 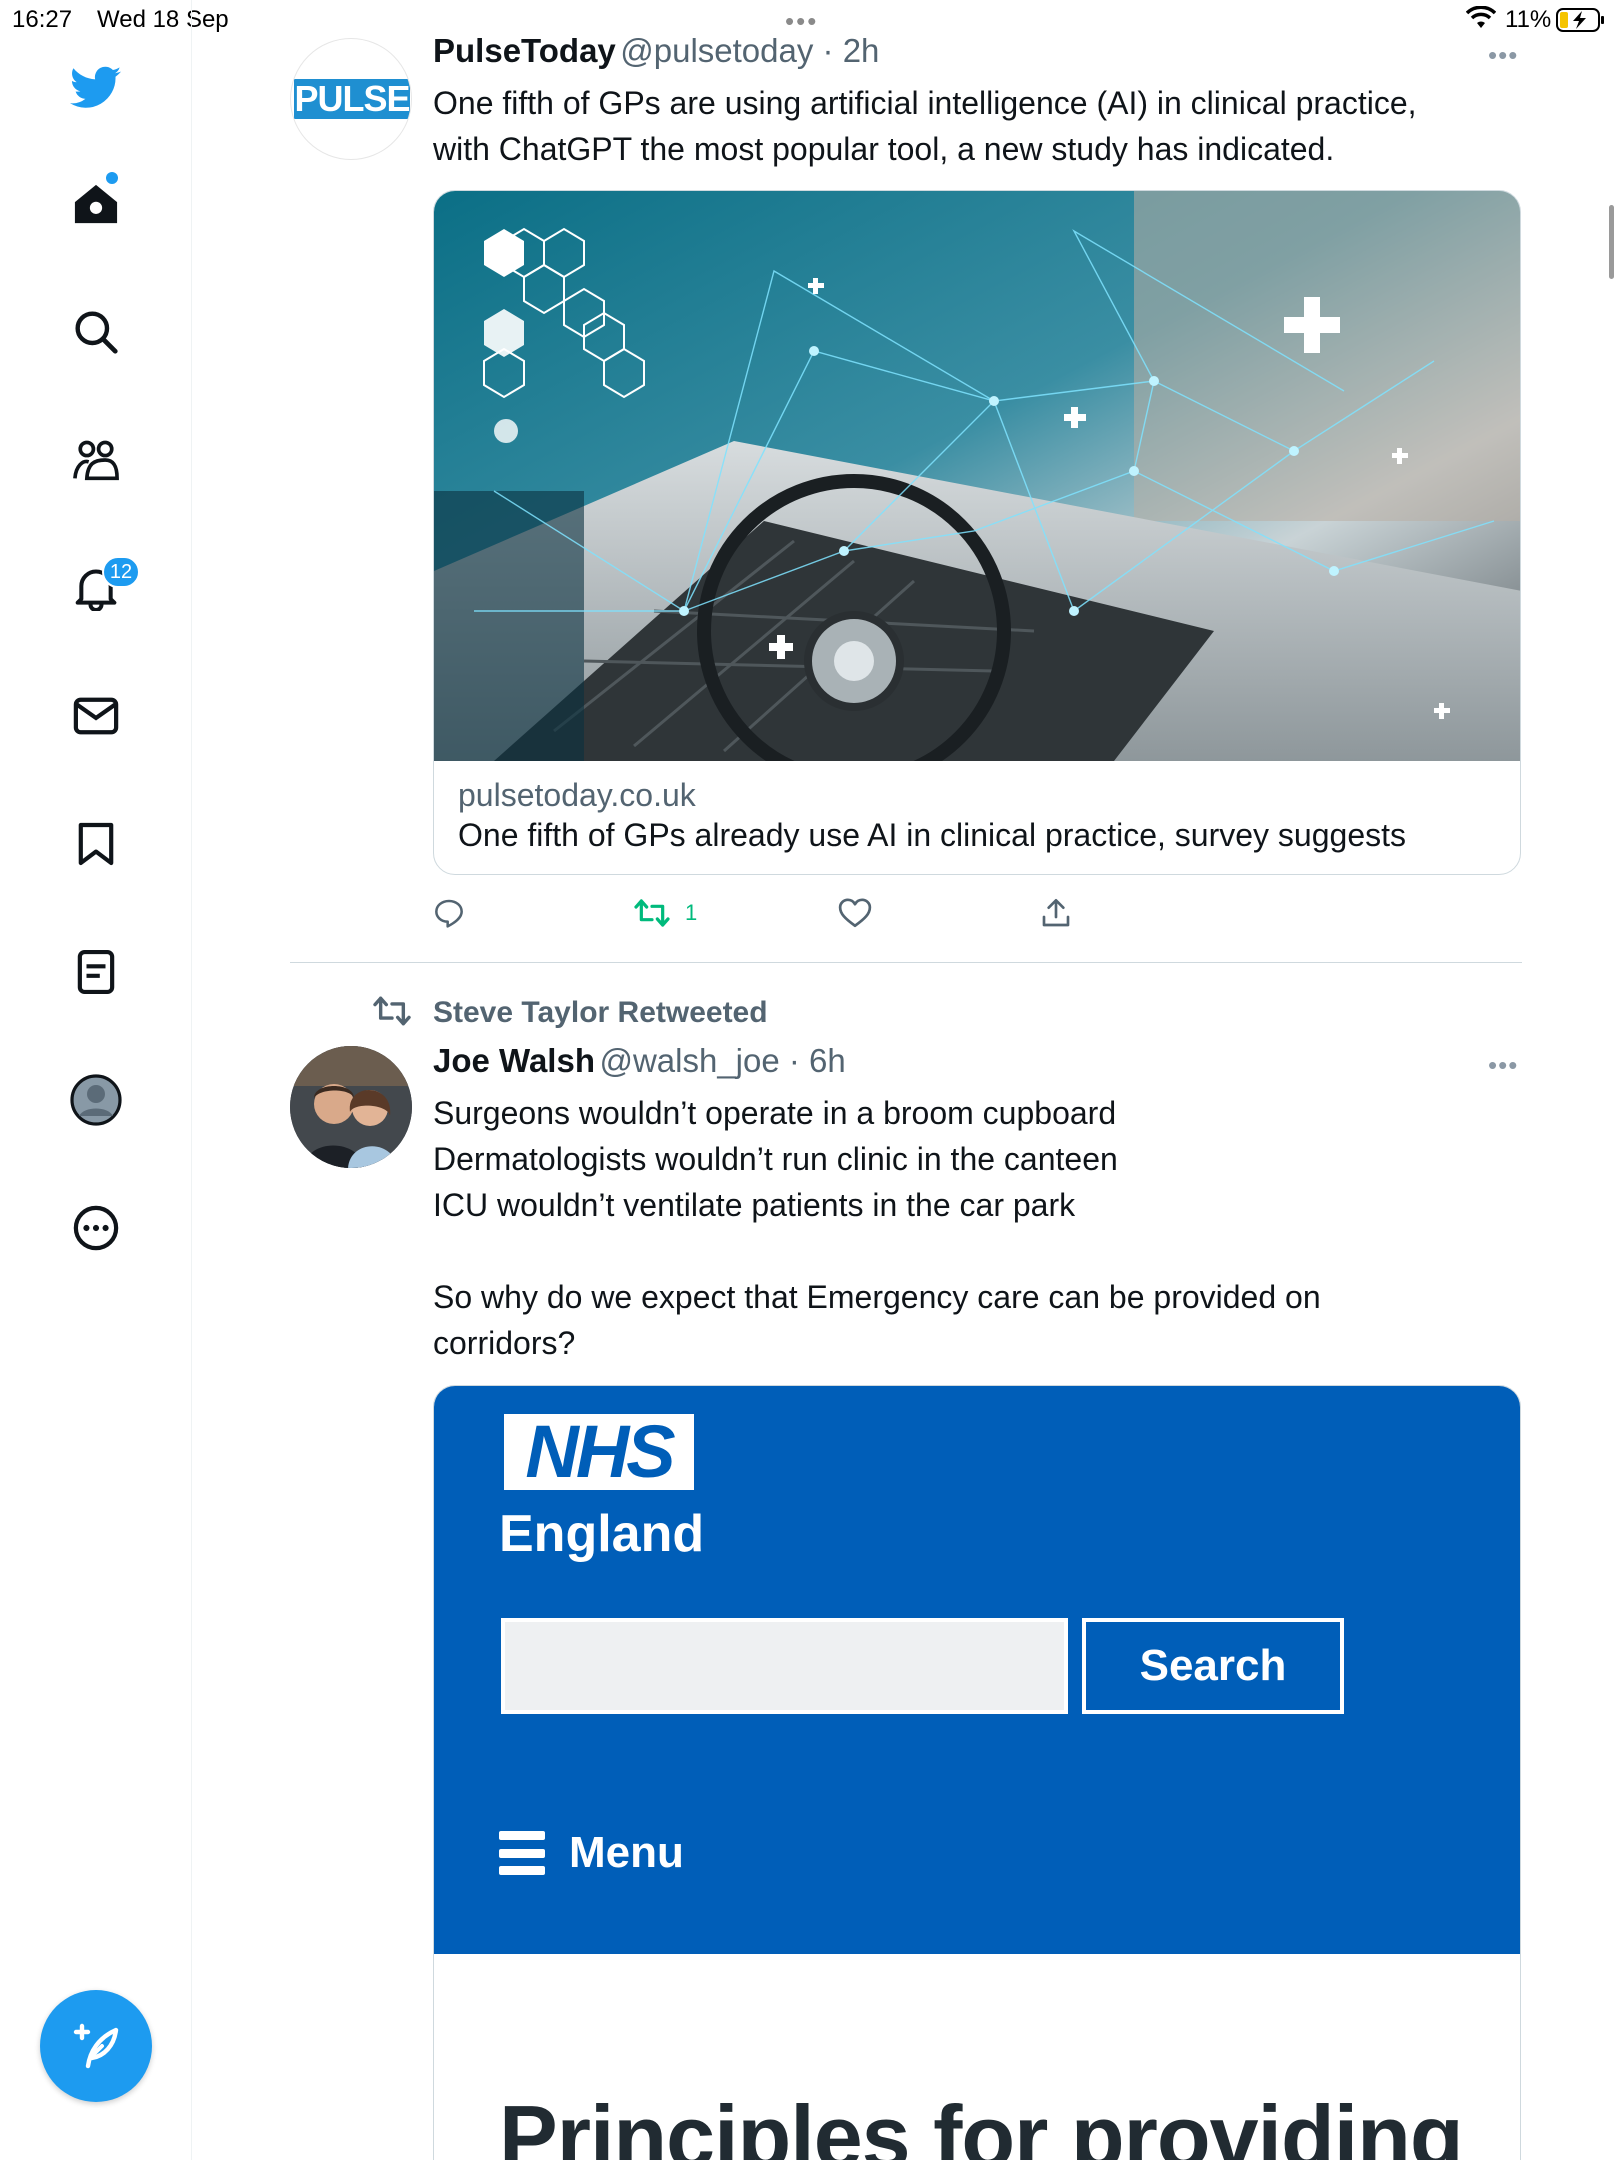 What do you see at coordinates (626, 1852) in the screenshot?
I see `nhs-menu-label: Menu` at bounding box center [626, 1852].